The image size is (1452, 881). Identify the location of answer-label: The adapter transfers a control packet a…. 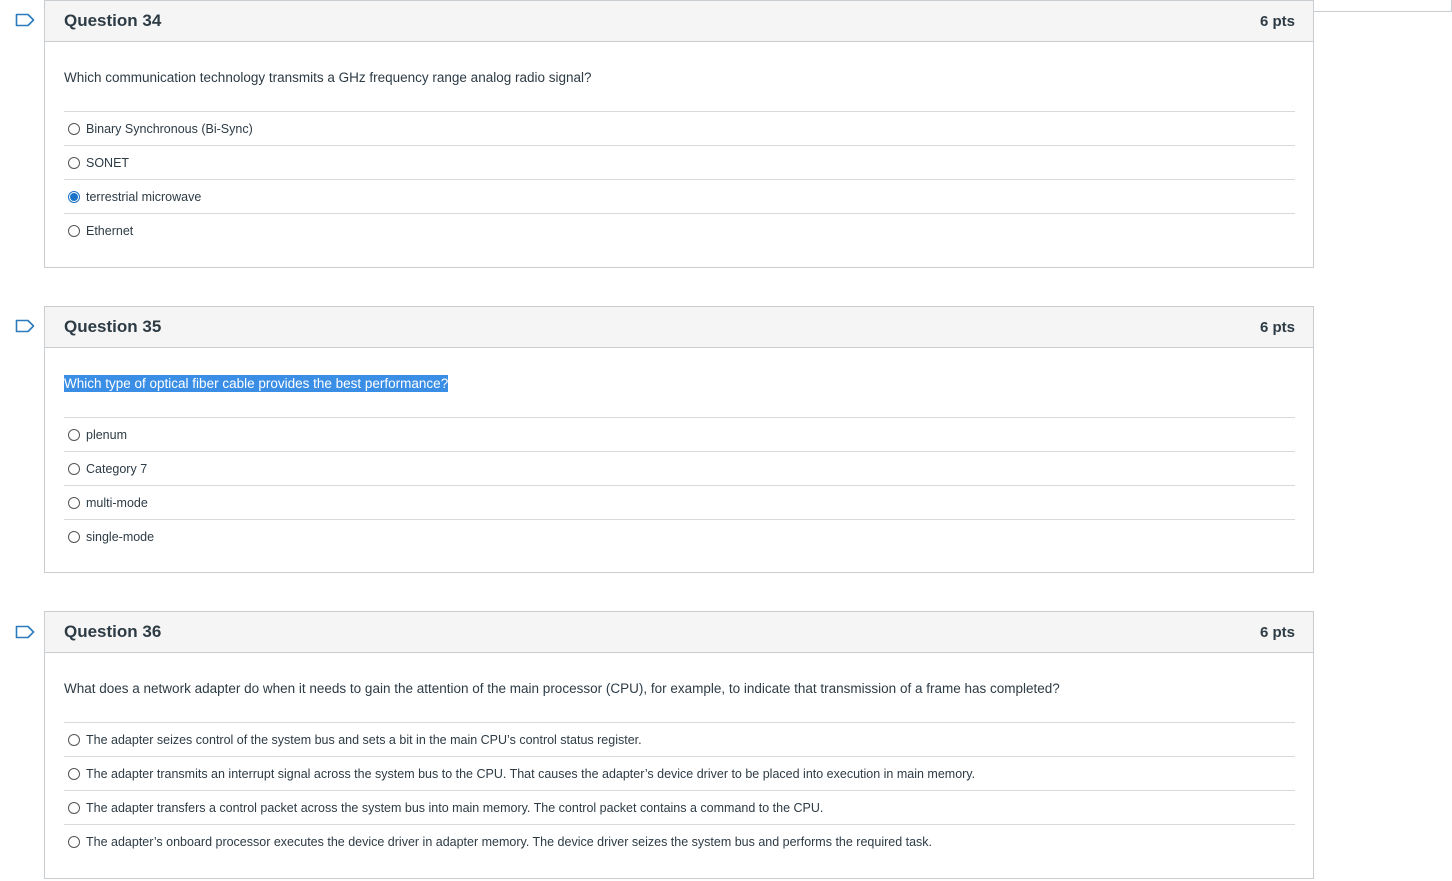
(455, 807).